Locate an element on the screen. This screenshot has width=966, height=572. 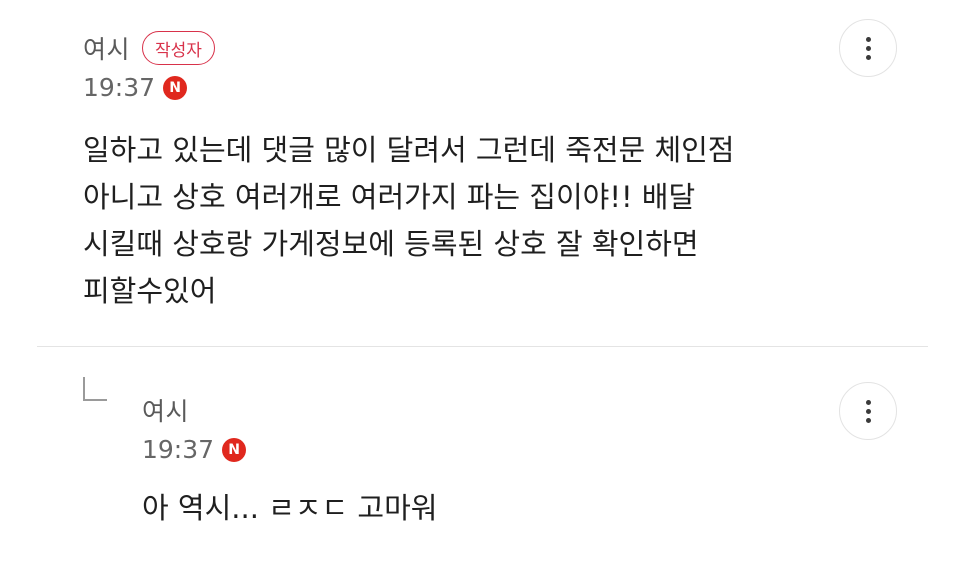
author-badge: 작성자 is located at coordinates (178, 48).